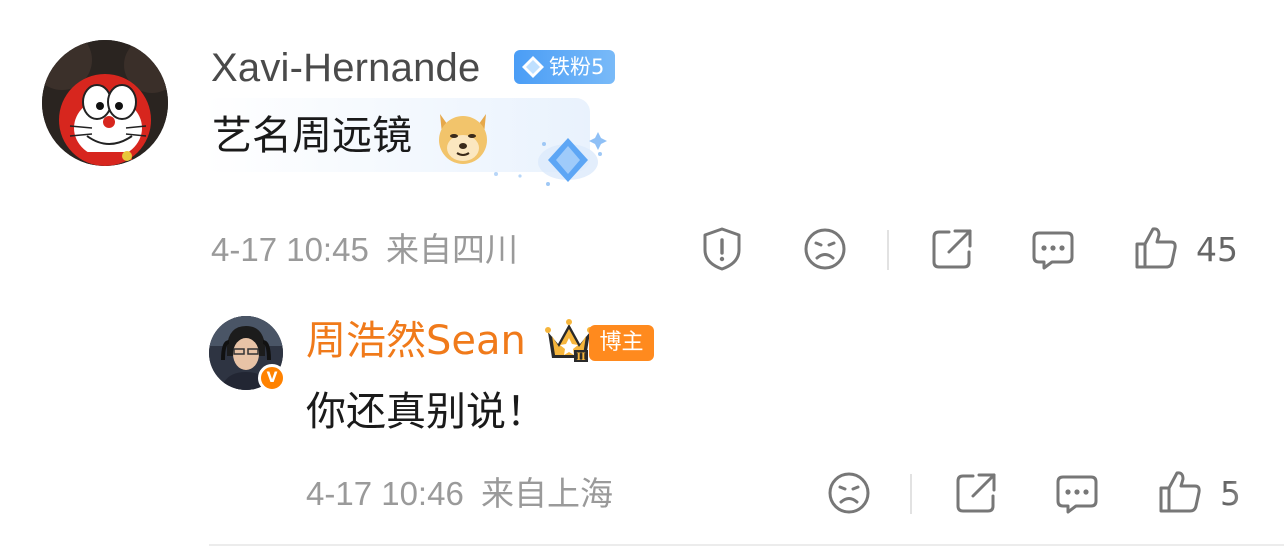  What do you see at coordinates (385, 493) in the screenshot?
I see `reply-time: 4-17 10:46` at bounding box center [385, 493].